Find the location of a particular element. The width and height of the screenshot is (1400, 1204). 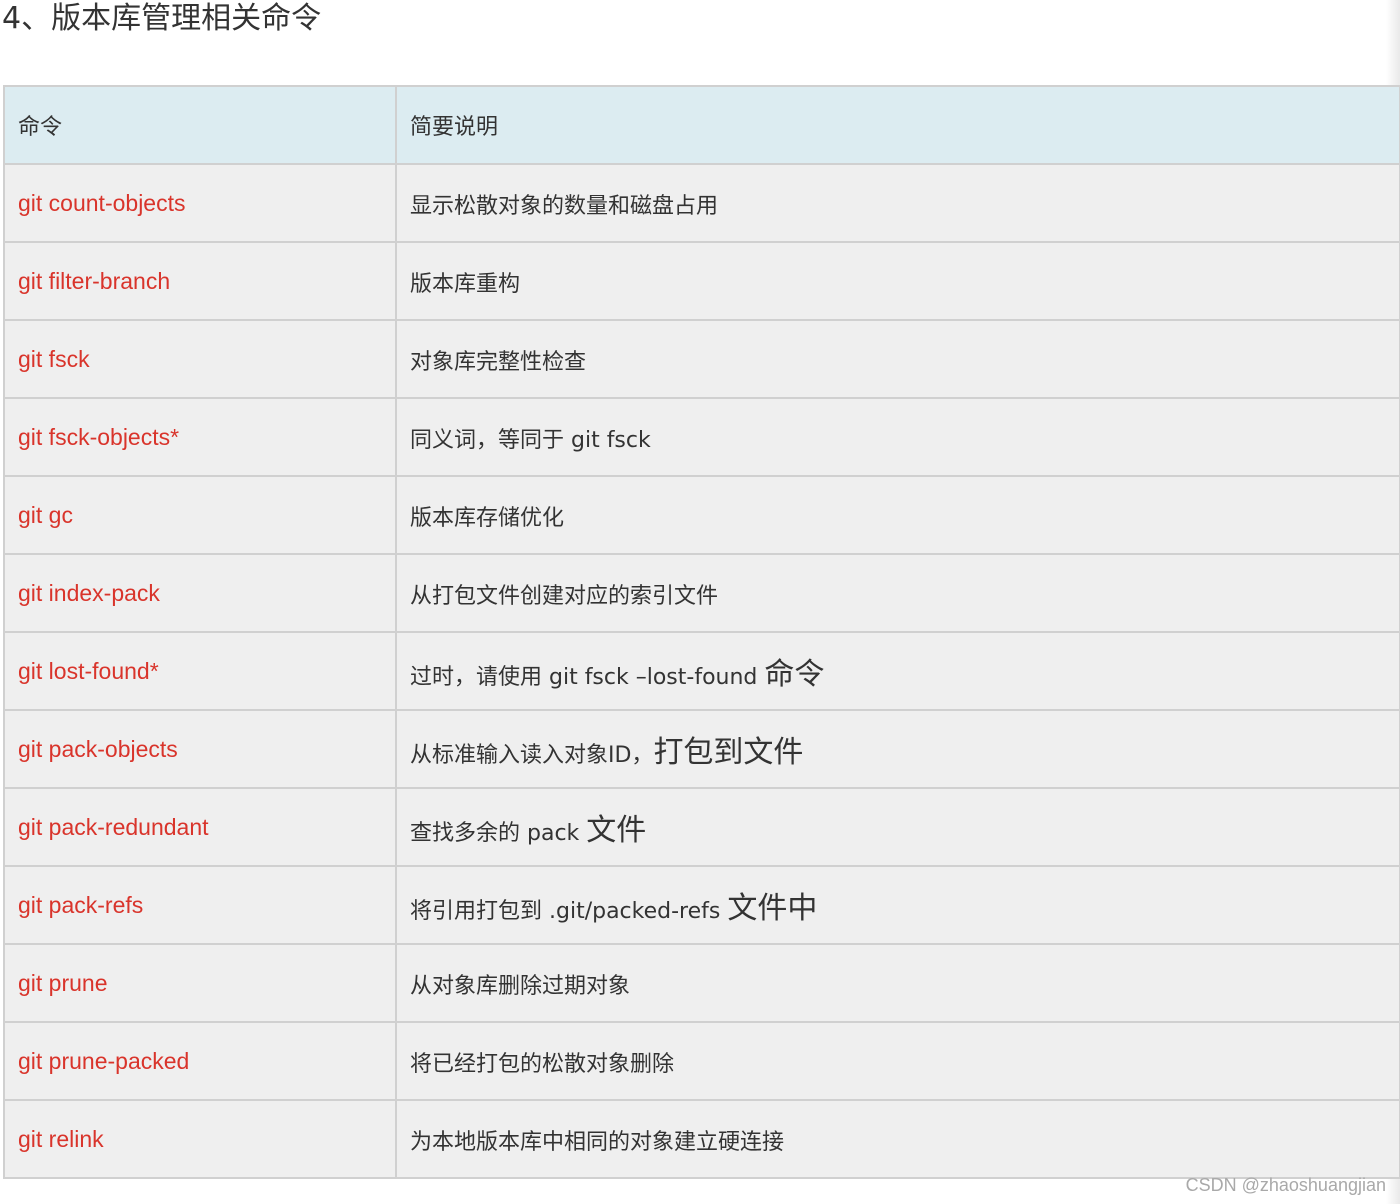

table-row: git prune-packed 将已经打包的松散对象删除 is located at coordinates (701, 1061).